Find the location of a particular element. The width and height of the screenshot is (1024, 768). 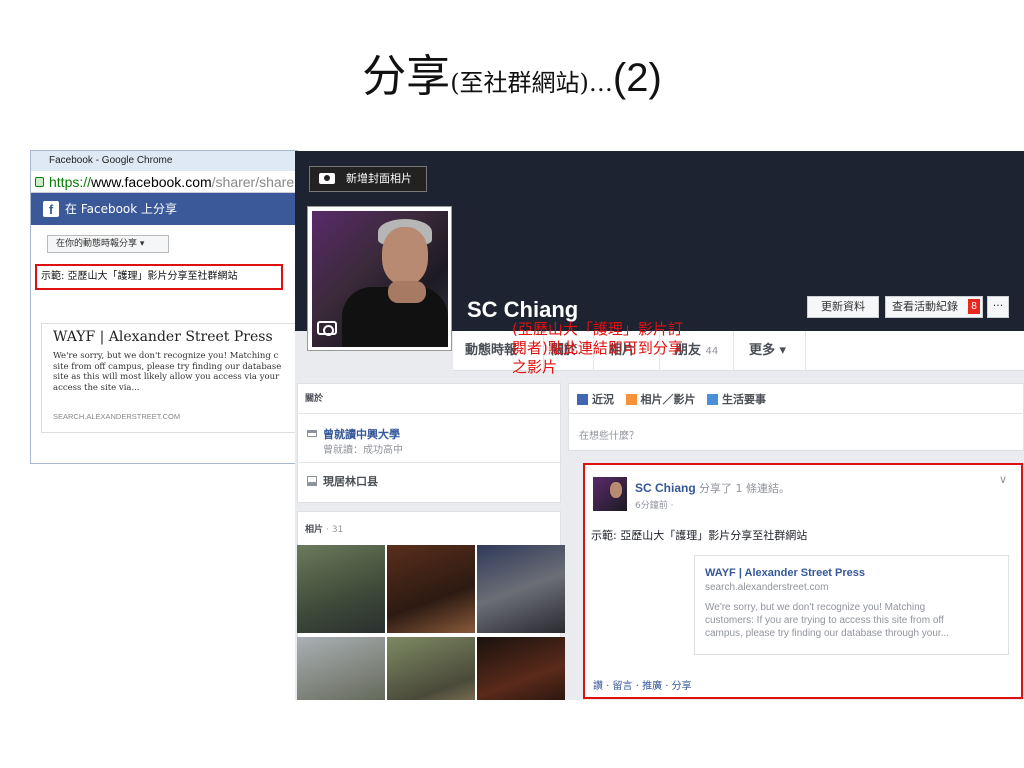

post-author-link: SC Chiang is located at coordinates (665, 488).